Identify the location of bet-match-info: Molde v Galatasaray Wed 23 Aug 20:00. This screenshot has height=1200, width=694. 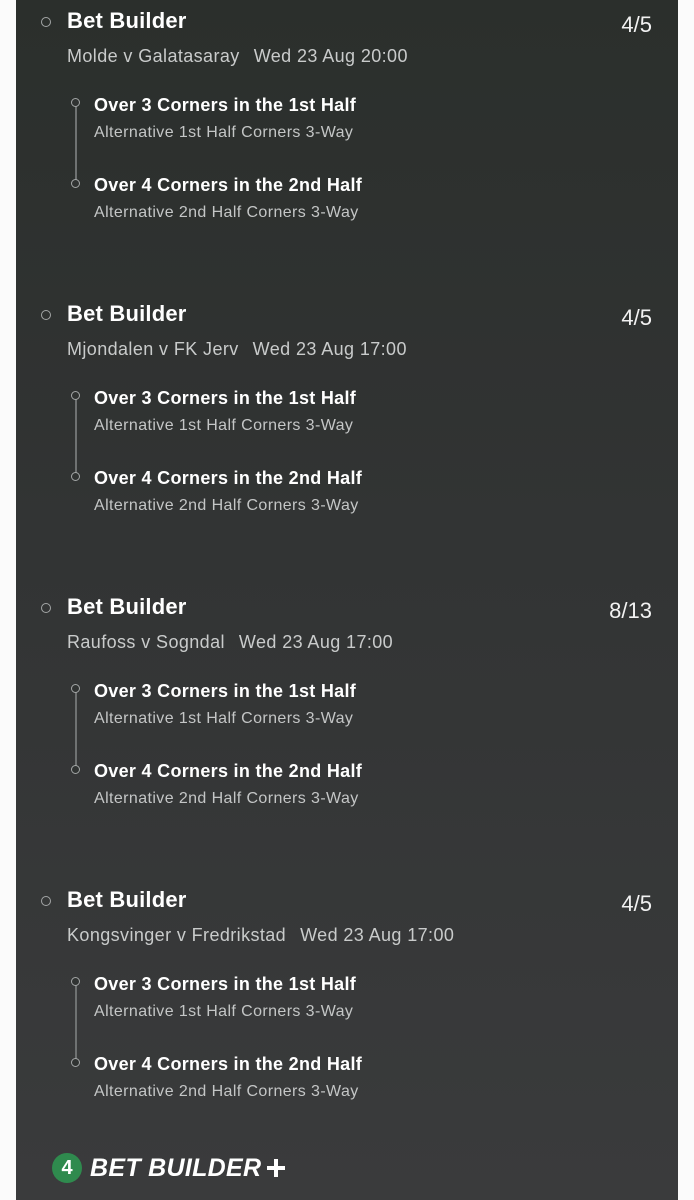
(237, 56).